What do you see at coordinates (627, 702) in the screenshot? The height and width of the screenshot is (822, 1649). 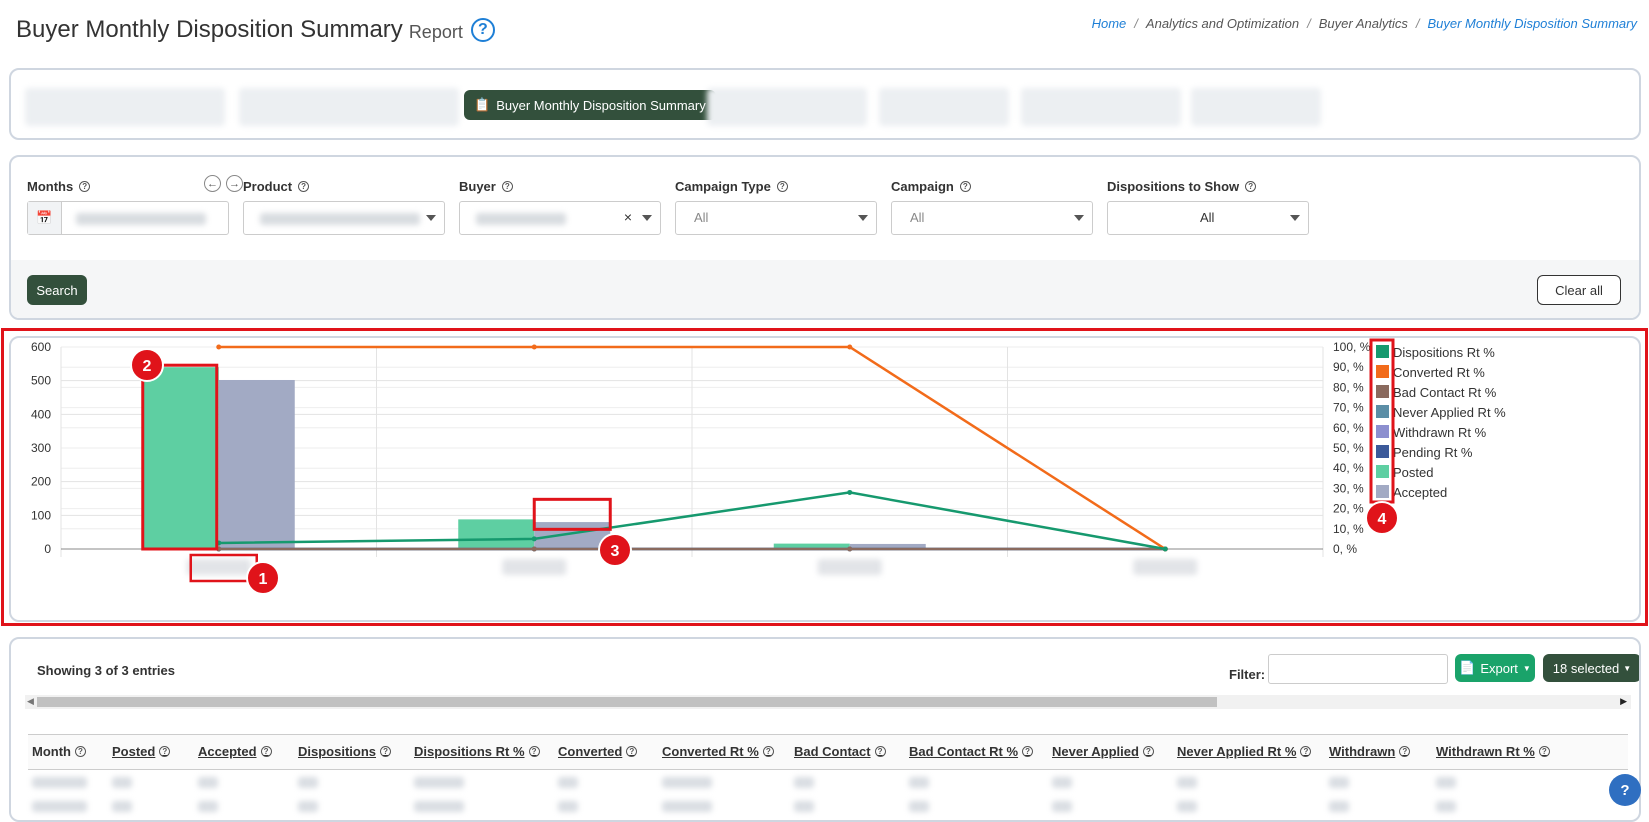 I see `scrollbar-thumb` at bounding box center [627, 702].